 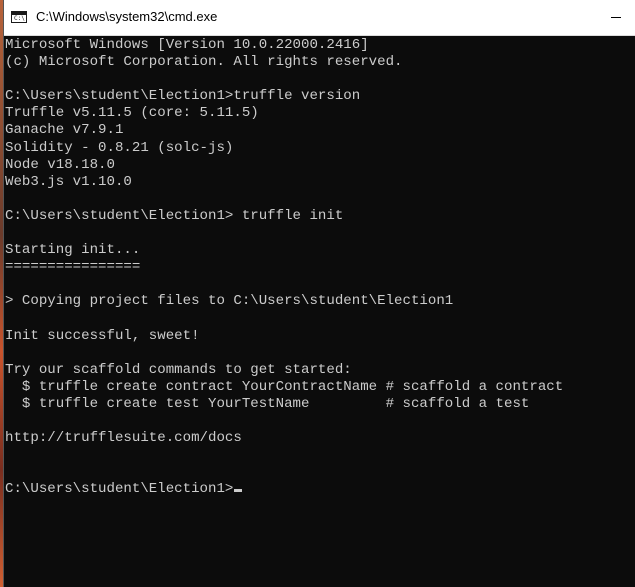 I want to click on minimize-button, so click(x=616, y=17).